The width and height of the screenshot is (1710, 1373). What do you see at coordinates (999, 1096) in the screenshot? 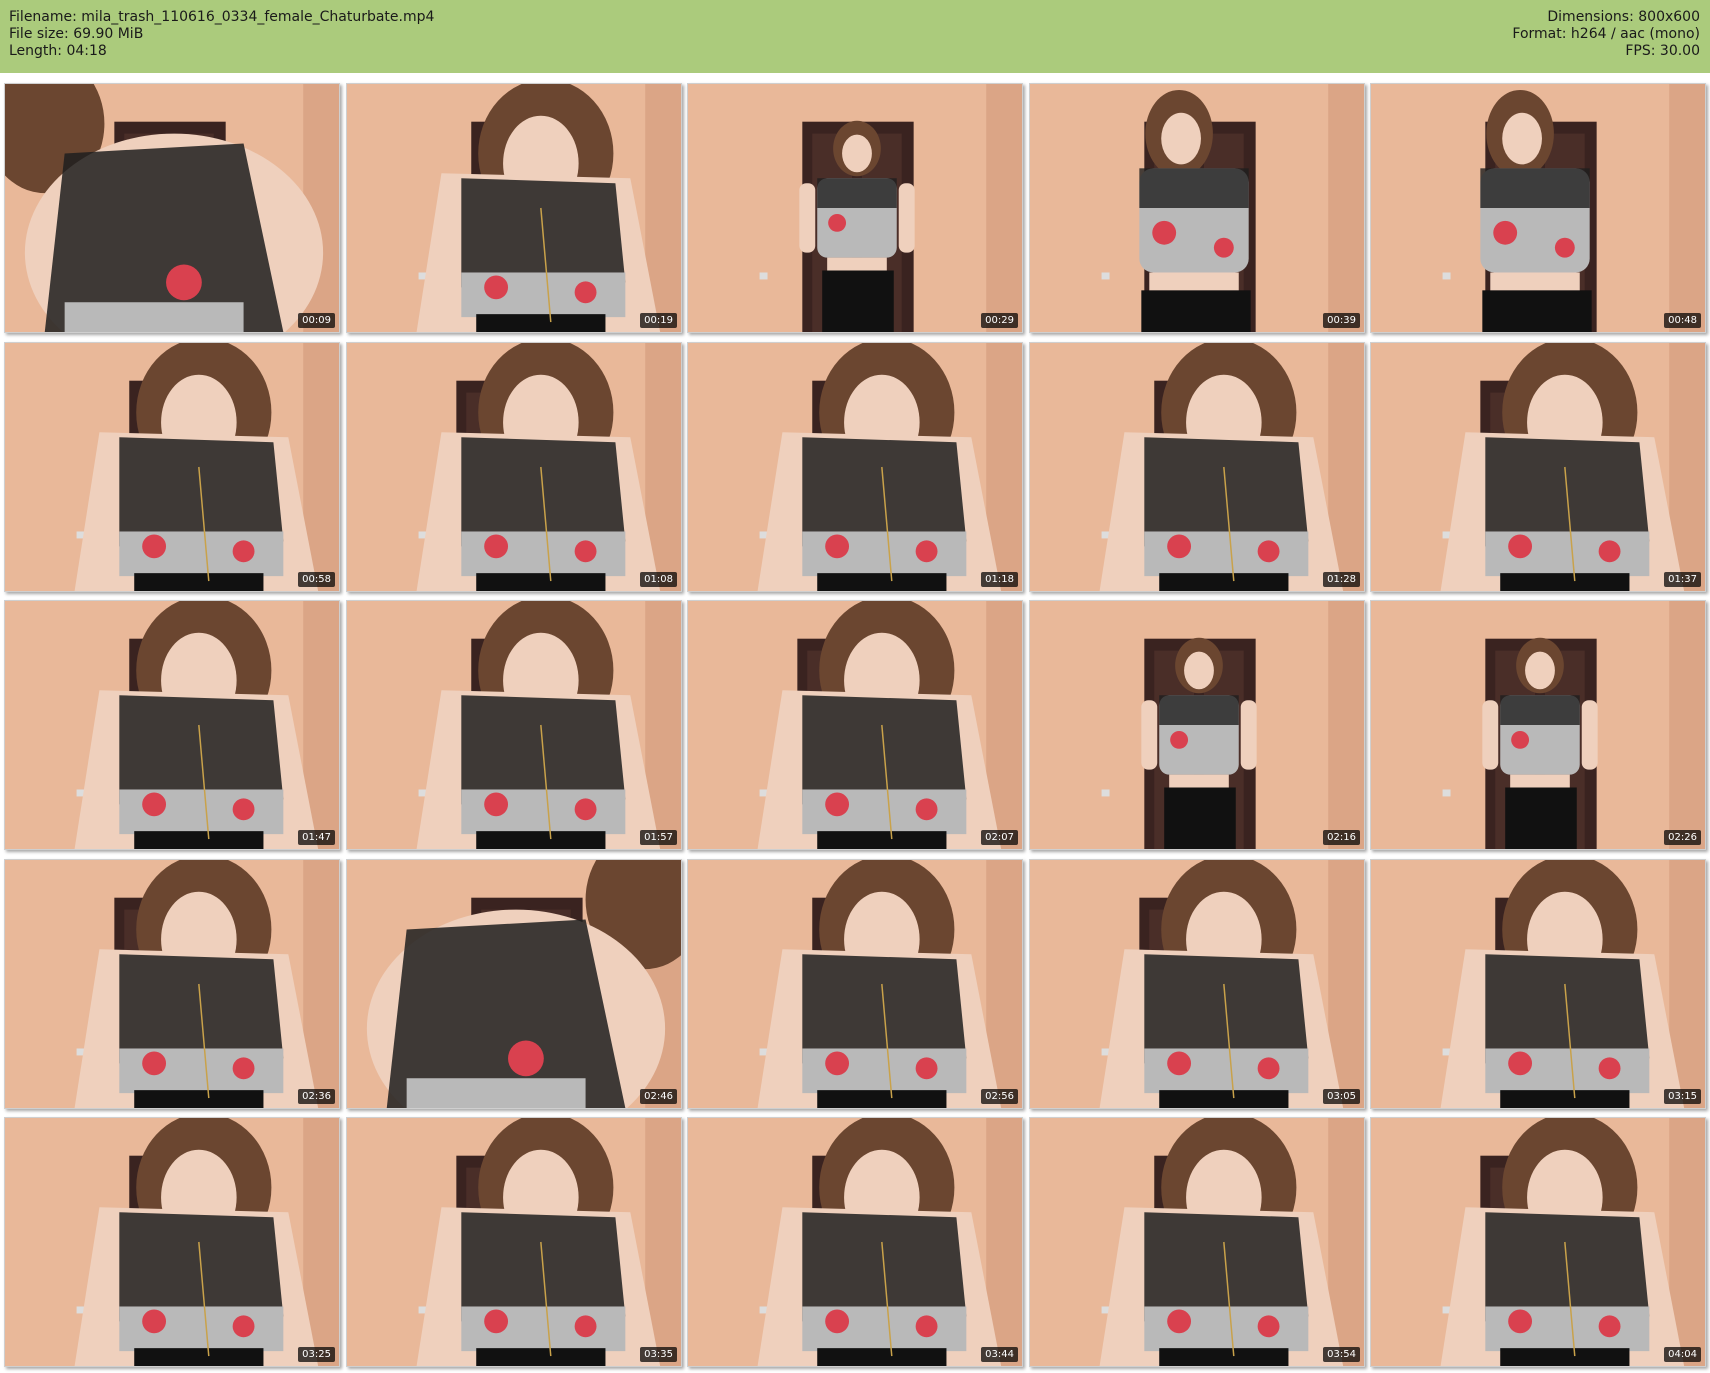
I see `frame-timestamp: 02:56` at bounding box center [999, 1096].